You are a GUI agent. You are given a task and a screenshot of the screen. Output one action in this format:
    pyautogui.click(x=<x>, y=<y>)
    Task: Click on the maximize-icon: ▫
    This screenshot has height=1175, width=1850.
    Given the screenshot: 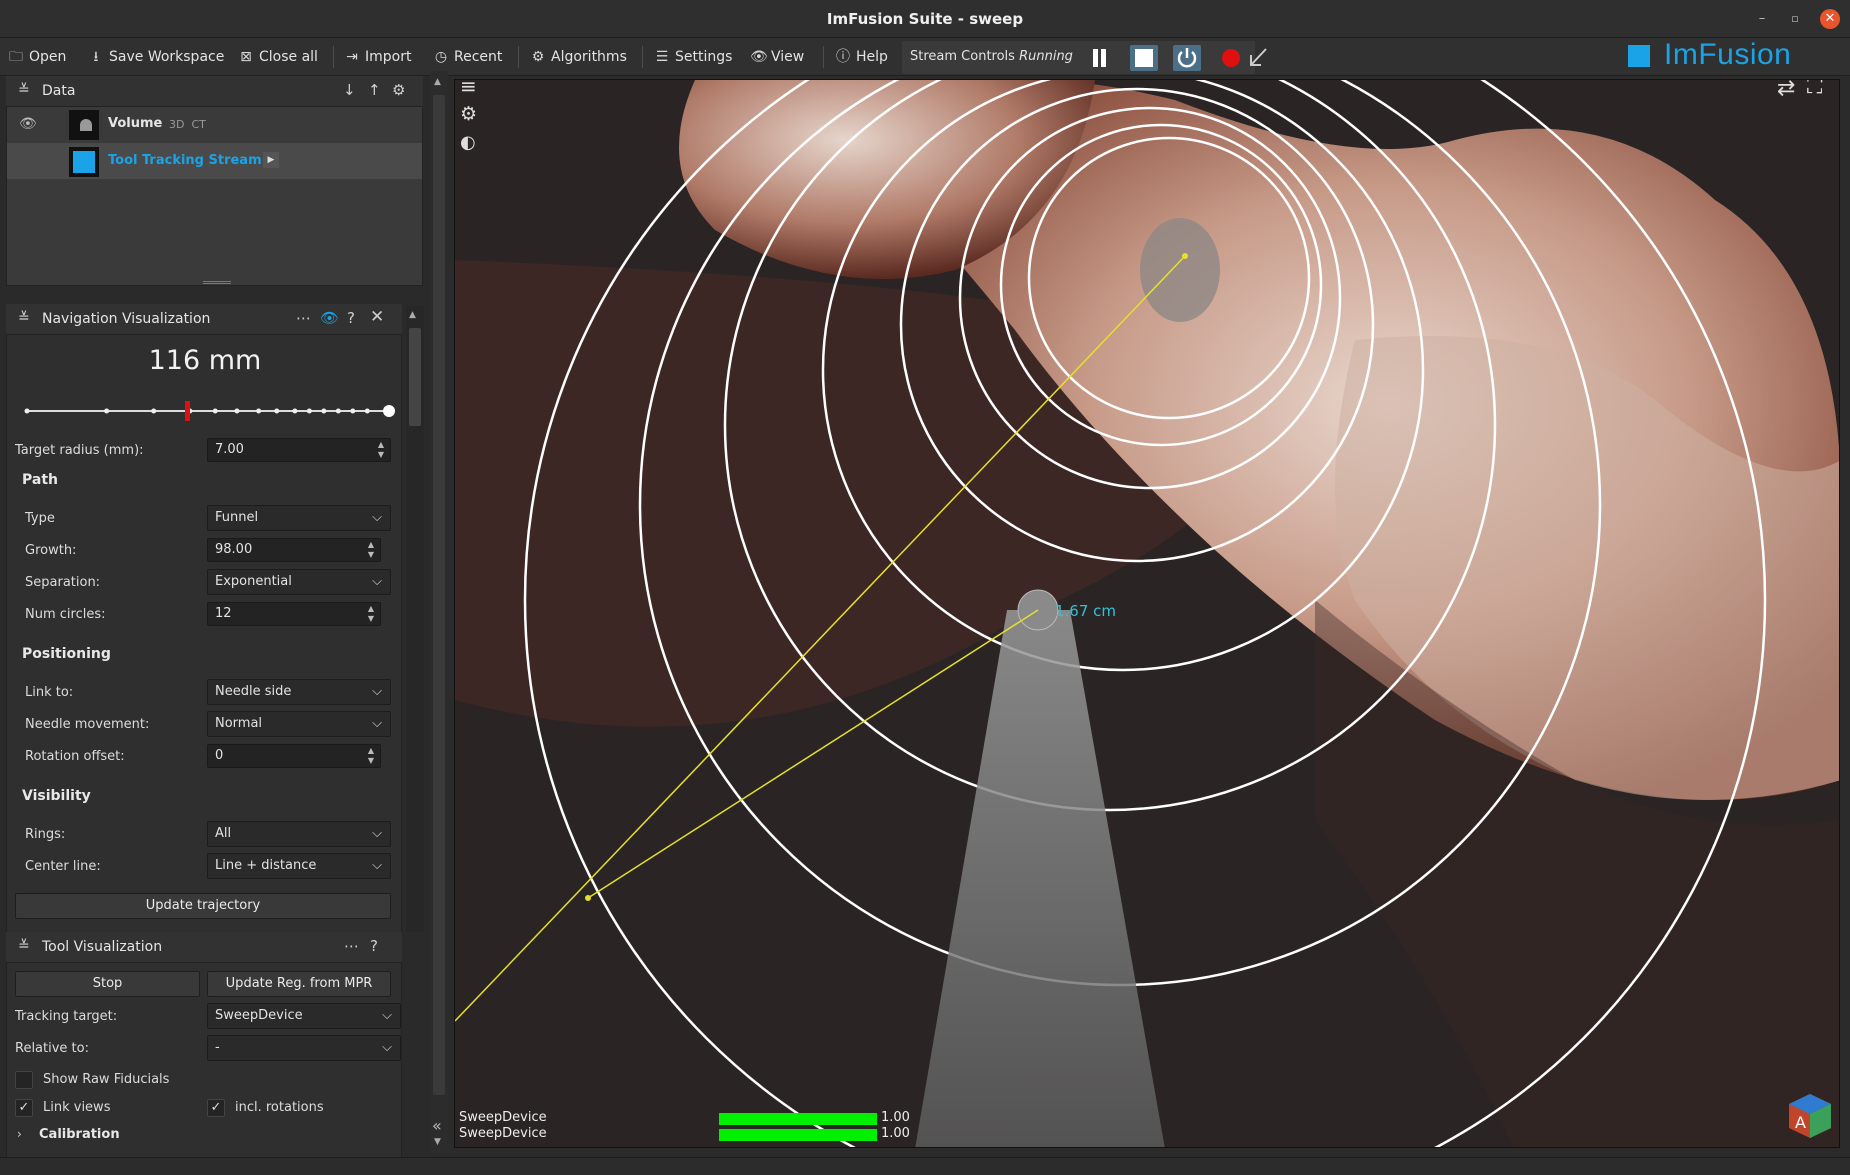 What is the action you would take?
    pyautogui.click(x=1795, y=19)
    